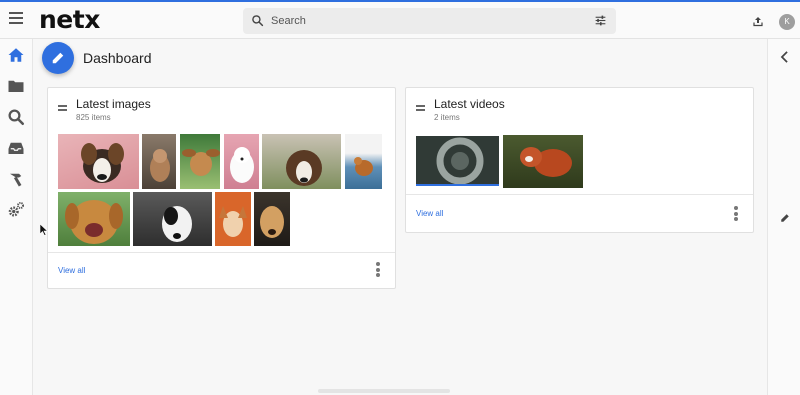 This screenshot has width=800, height=395. I want to click on hamburger-icon, so click(16, 19).